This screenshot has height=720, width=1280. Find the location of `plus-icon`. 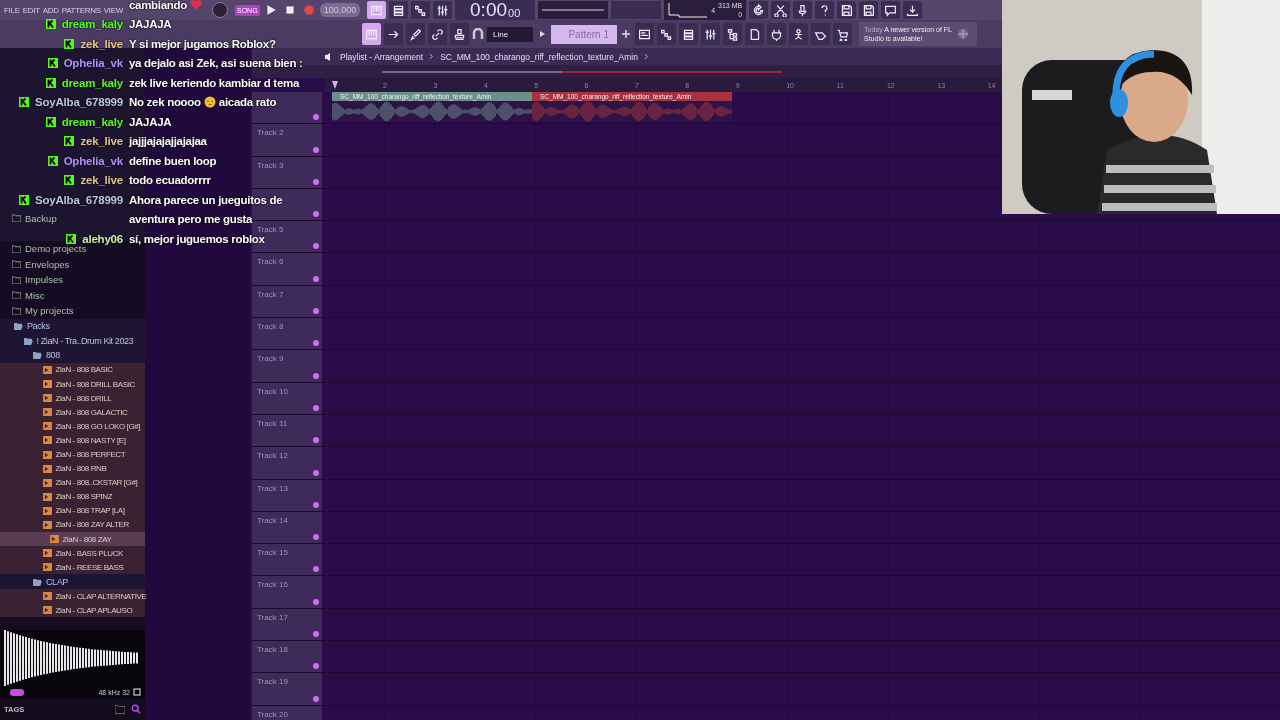

plus-icon is located at coordinates (626, 34).